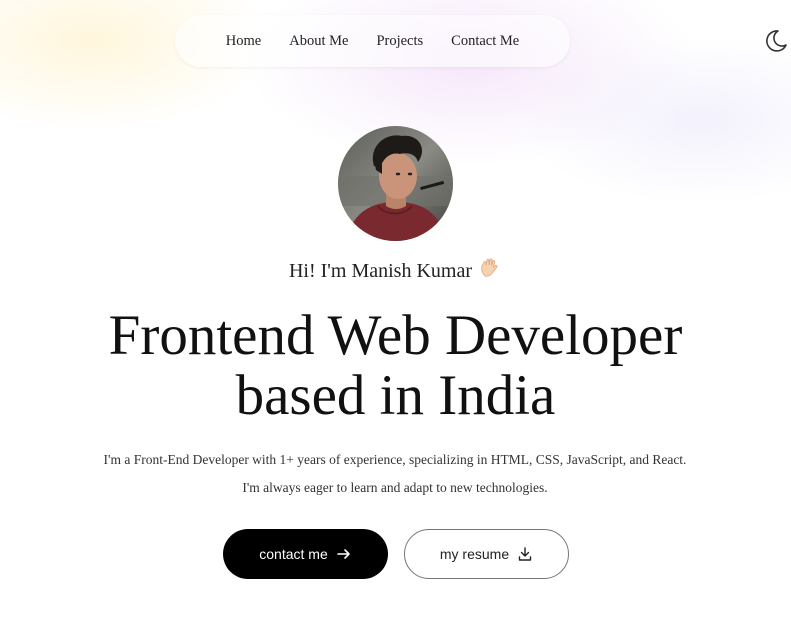 The height and width of the screenshot is (633, 791). Describe the element at coordinates (318, 41) in the screenshot. I see `nav-item-about-me: About Me` at that location.